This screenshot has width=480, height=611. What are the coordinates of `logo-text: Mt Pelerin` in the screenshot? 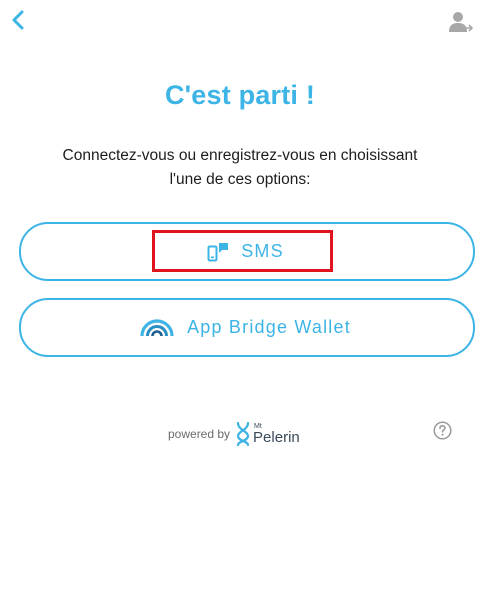 It's located at (276, 434).